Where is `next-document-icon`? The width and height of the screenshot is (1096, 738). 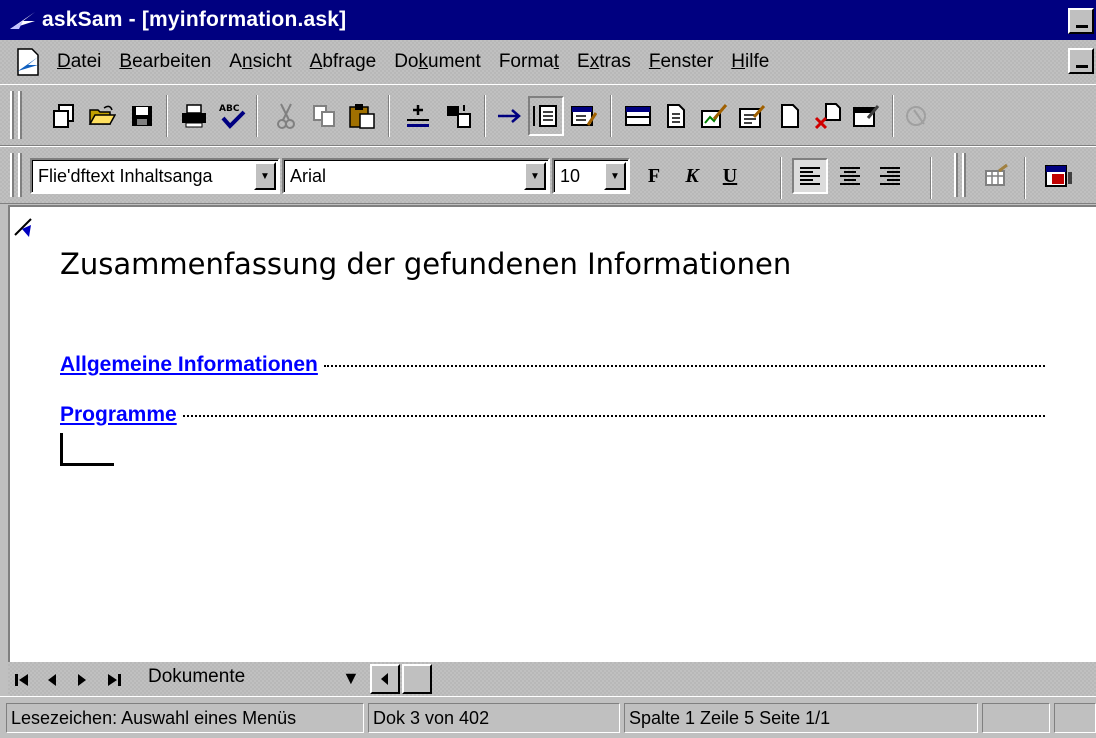 next-document-icon is located at coordinates (82, 680).